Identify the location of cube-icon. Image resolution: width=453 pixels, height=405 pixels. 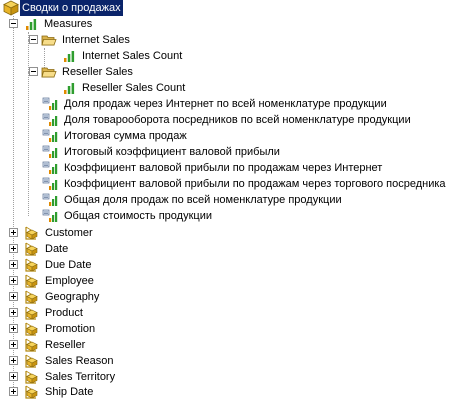
(11, 8).